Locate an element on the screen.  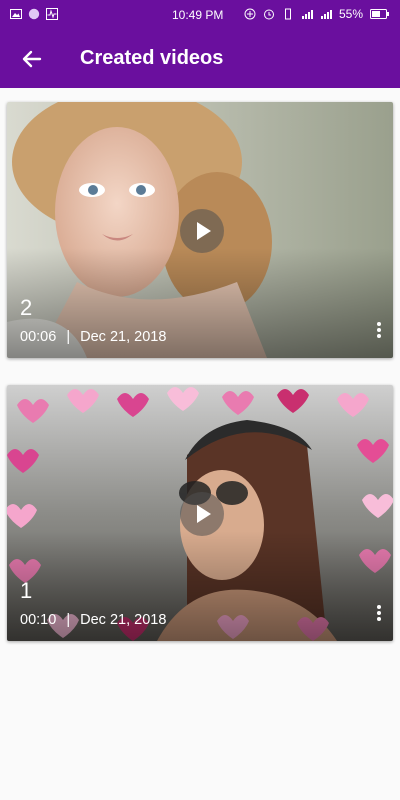
video-meta: 00:10 | Dec 21, 2018 is located at coordinates (93, 620).